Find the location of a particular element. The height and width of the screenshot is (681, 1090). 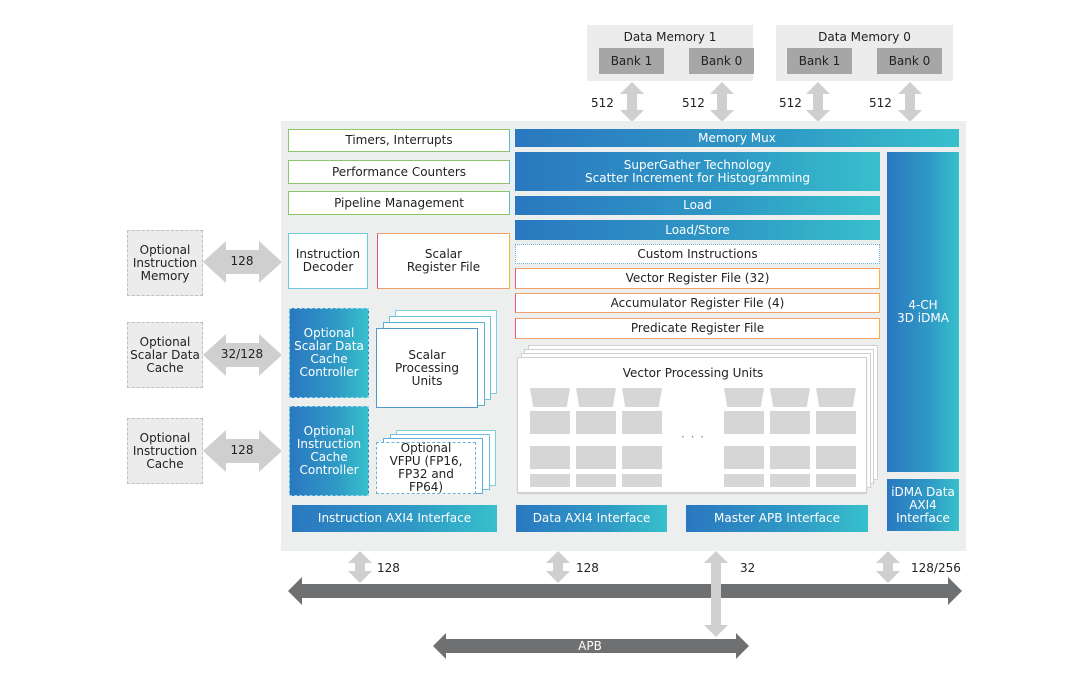

apb-bus-label: APB is located at coordinates (590, 646).